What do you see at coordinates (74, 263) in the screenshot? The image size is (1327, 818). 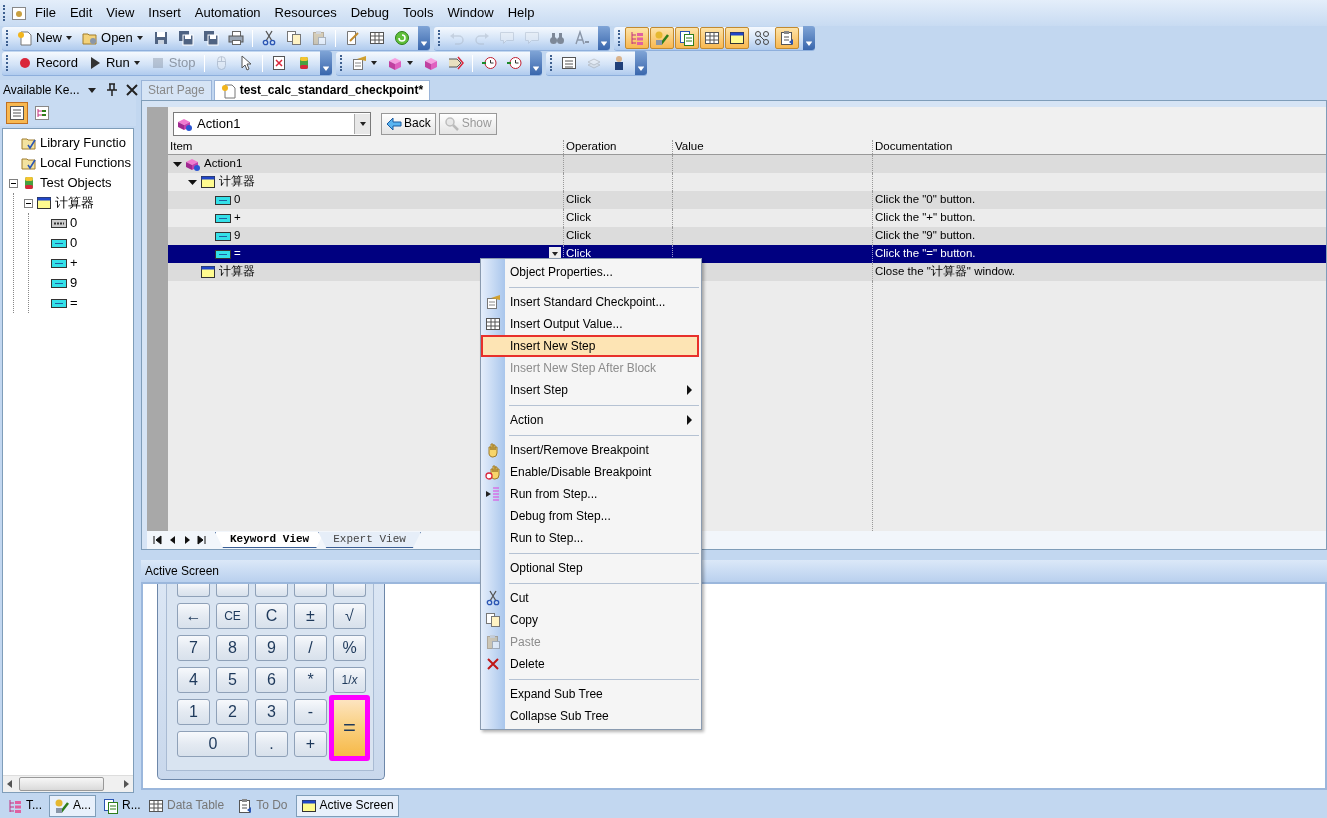 I see `tree-item: +` at bounding box center [74, 263].